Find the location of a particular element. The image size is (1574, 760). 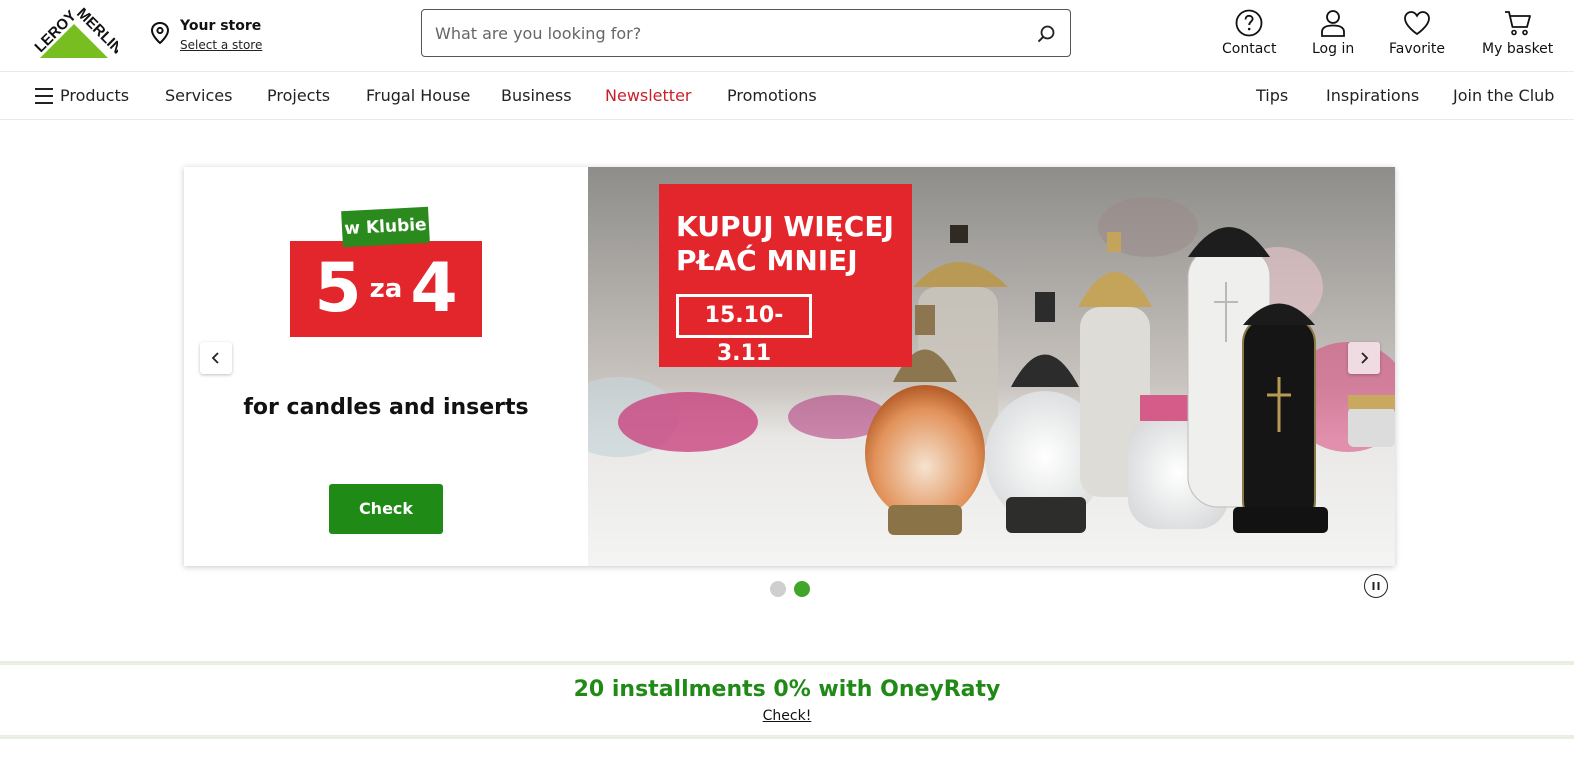

favorite-link: Favorite is located at coordinates (1417, 32).